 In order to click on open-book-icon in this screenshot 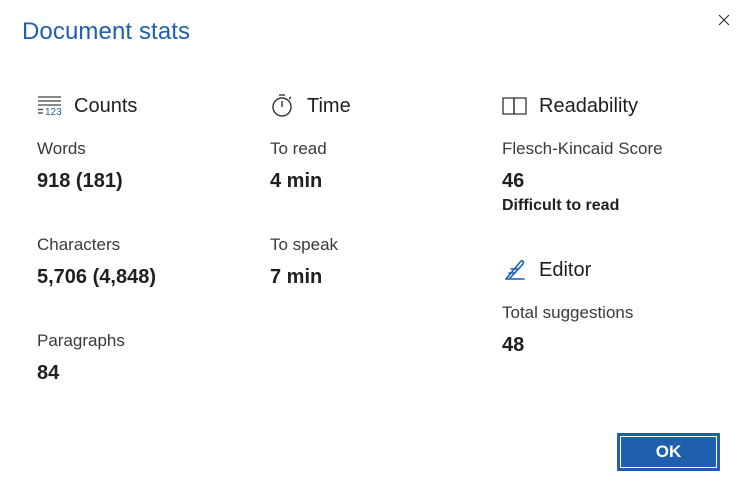, I will do `click(515, 106)`.